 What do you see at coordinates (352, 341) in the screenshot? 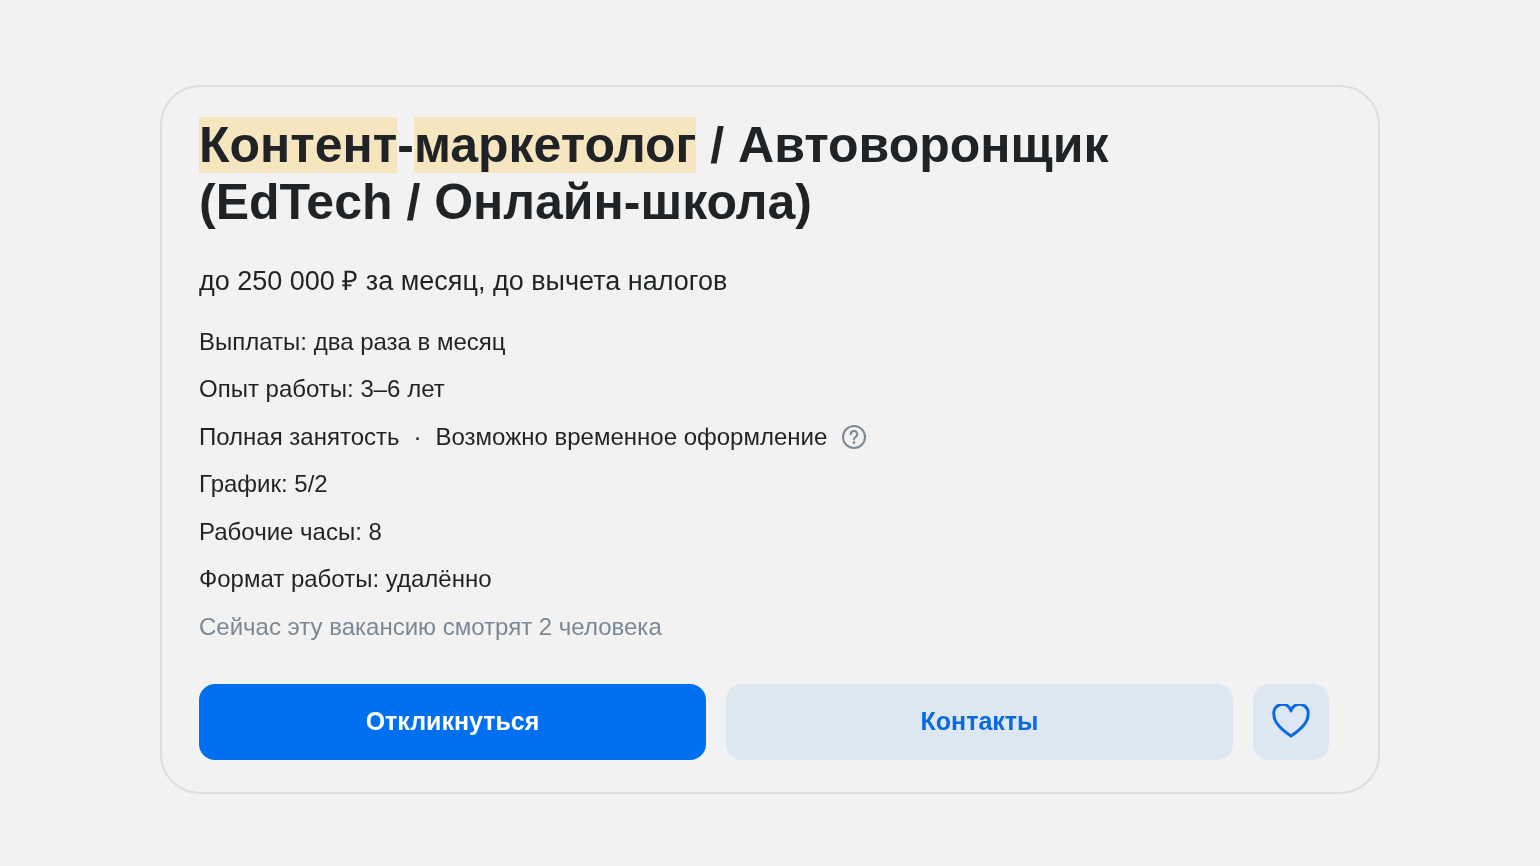
I see `detail-text: Выплаты: два раза в месяц` at bounding box center [352, 341].